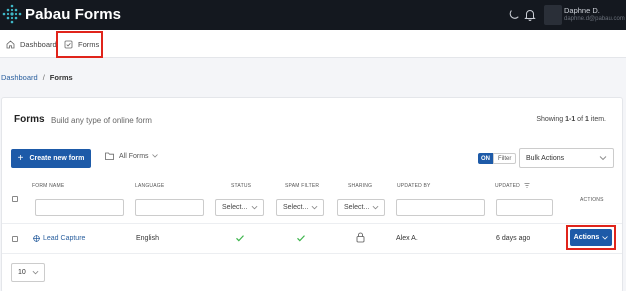 The width and height of the screenshot is (626, 291). I want to click on form-check-icon, so click(68, 44).